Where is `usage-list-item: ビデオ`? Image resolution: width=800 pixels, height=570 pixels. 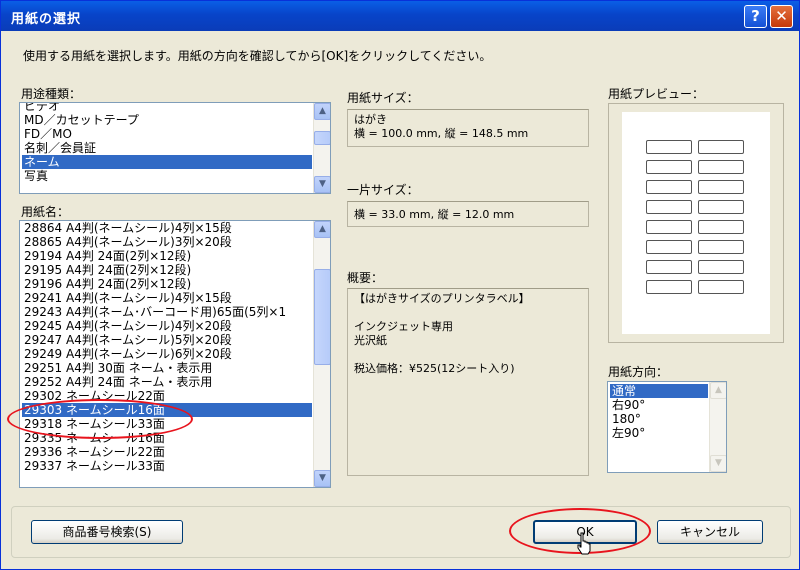
usage-list-item: ビデオ is located at coordinates (167, 108).